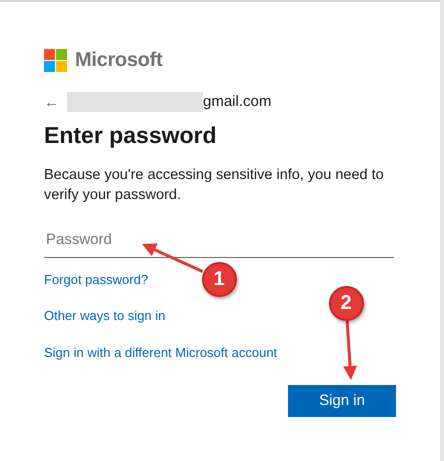  What do you see at coordinates (105, 316) in the screenshot?
I see `text-link: Other ways to sign in` at bounding box center [105, 316].